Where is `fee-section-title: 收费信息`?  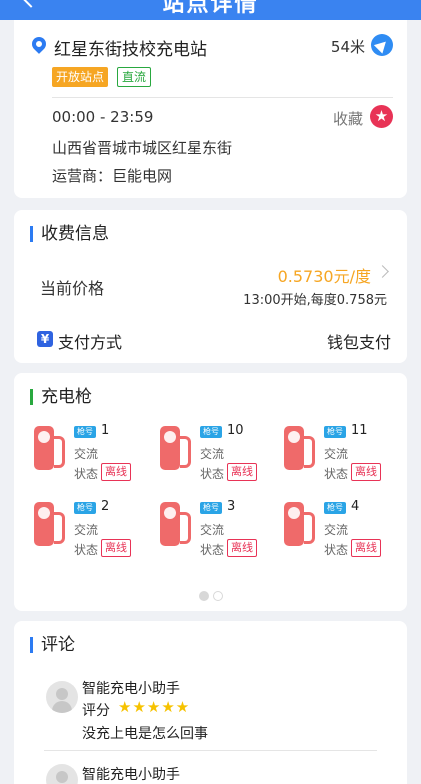 fee-section-title: 收费信息 is located at coordinates (69, 234).